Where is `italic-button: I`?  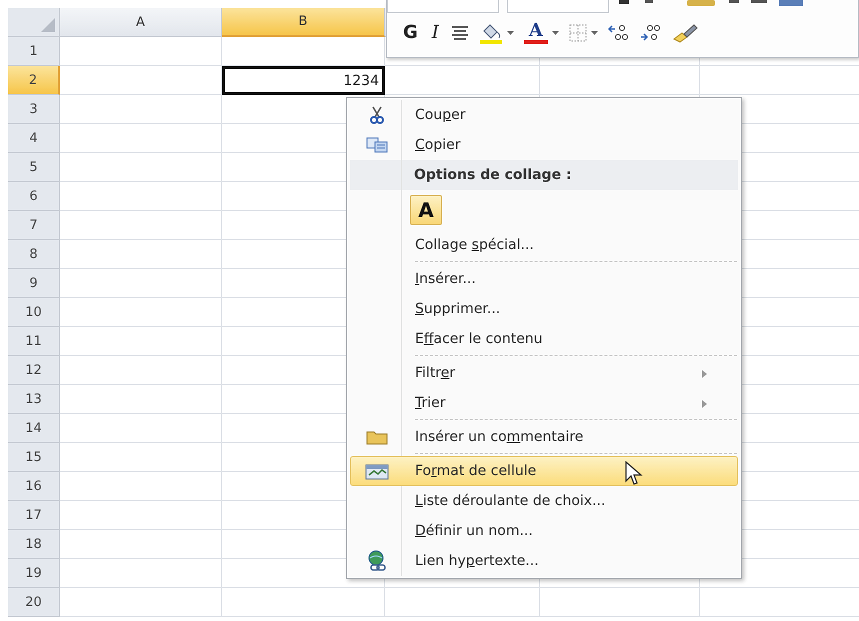
italic-button: I is located at coordinates (435, 33).